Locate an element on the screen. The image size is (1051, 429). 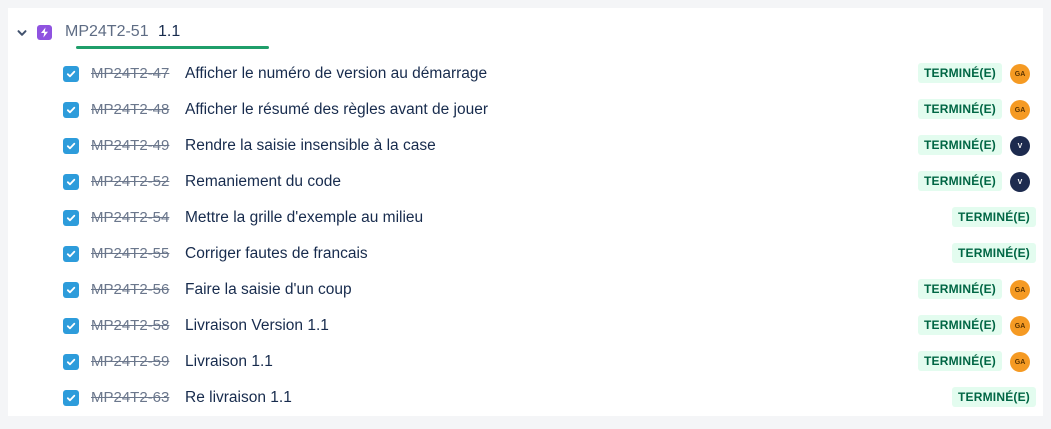
issue-key: MP24T2-49 is located at coordinates (130, 145).